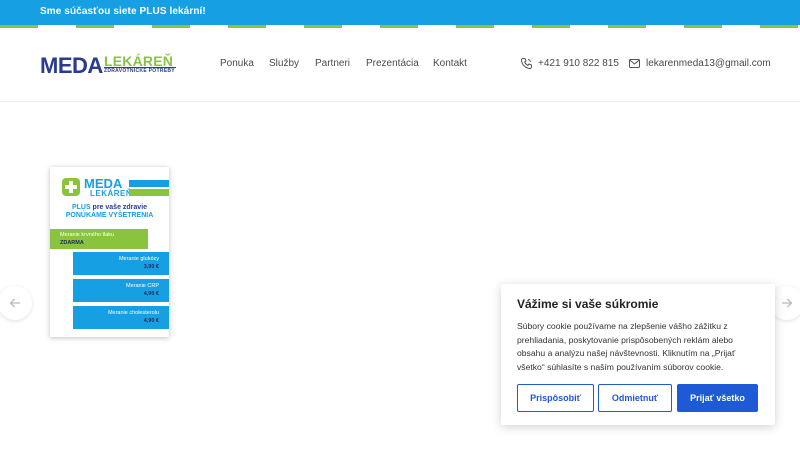  What do you see at coordinates (717, 398) in the screenshot?
I see `cookie-accept-all-button: Prijať všetko` at bounding box center [717, 398].